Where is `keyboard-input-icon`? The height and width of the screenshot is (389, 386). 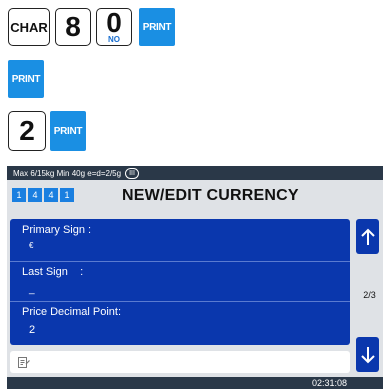
keyboard-input-icon is located at coordinates (24, 362).